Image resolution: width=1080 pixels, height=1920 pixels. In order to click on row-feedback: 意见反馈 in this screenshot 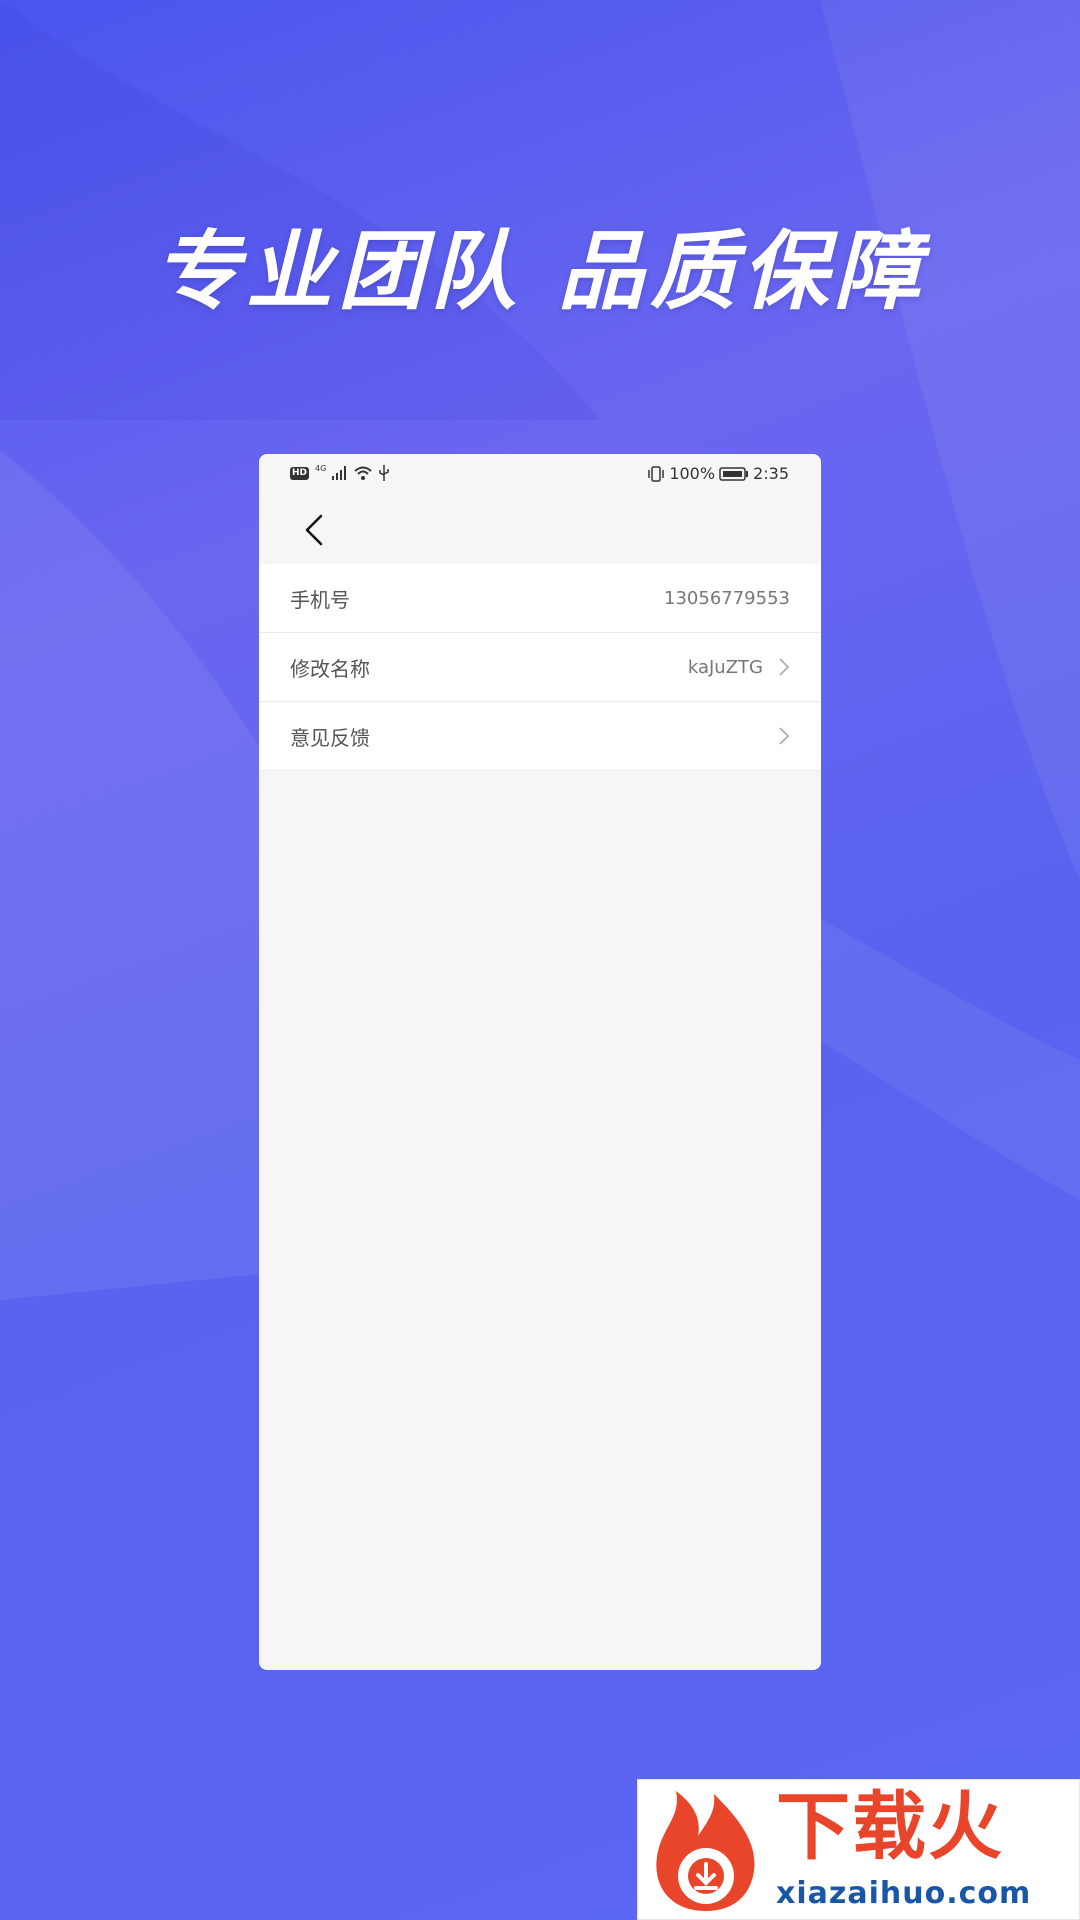, I will do `click(540, 736)`.